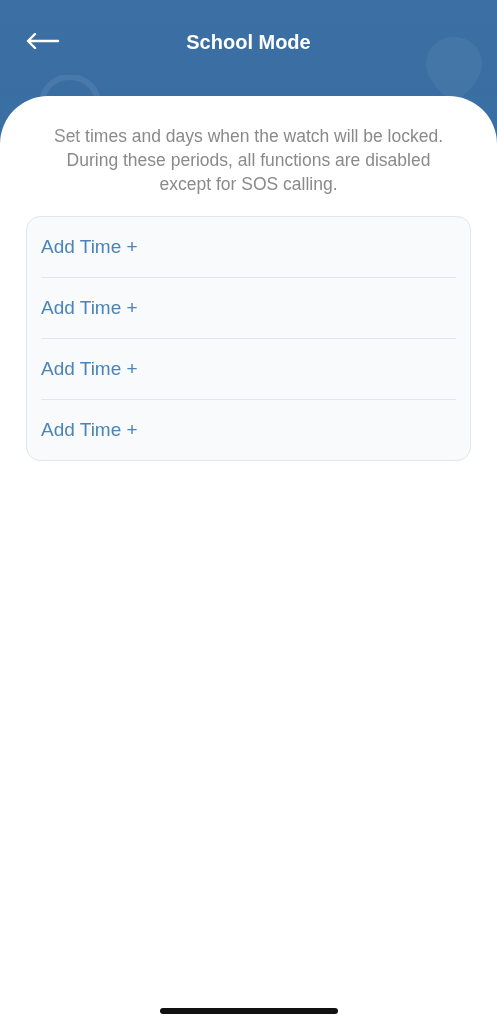 The height and width of the screenshot is (1024, 497). What do you see at coordinates (248, 160) in the screenshot?
I see `description-text: Set times and days when the watch will be locked. During these periods, all functions are disabled except for SOS calling.` at bounding box center [248, 160].